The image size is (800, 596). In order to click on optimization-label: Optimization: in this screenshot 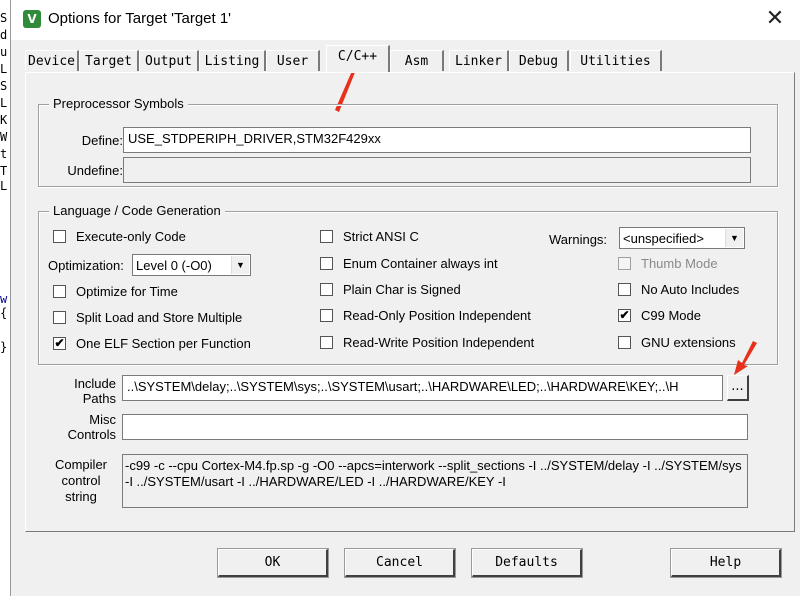, I will do `click(86, 265)`.